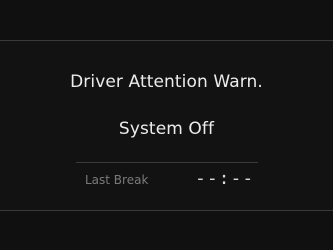 This screenshot has width=333, height=250. What do you see at coordinates (225, 178) in the screenshot?
I see `last-break-value: --:--` at bounding box center [225, 178].